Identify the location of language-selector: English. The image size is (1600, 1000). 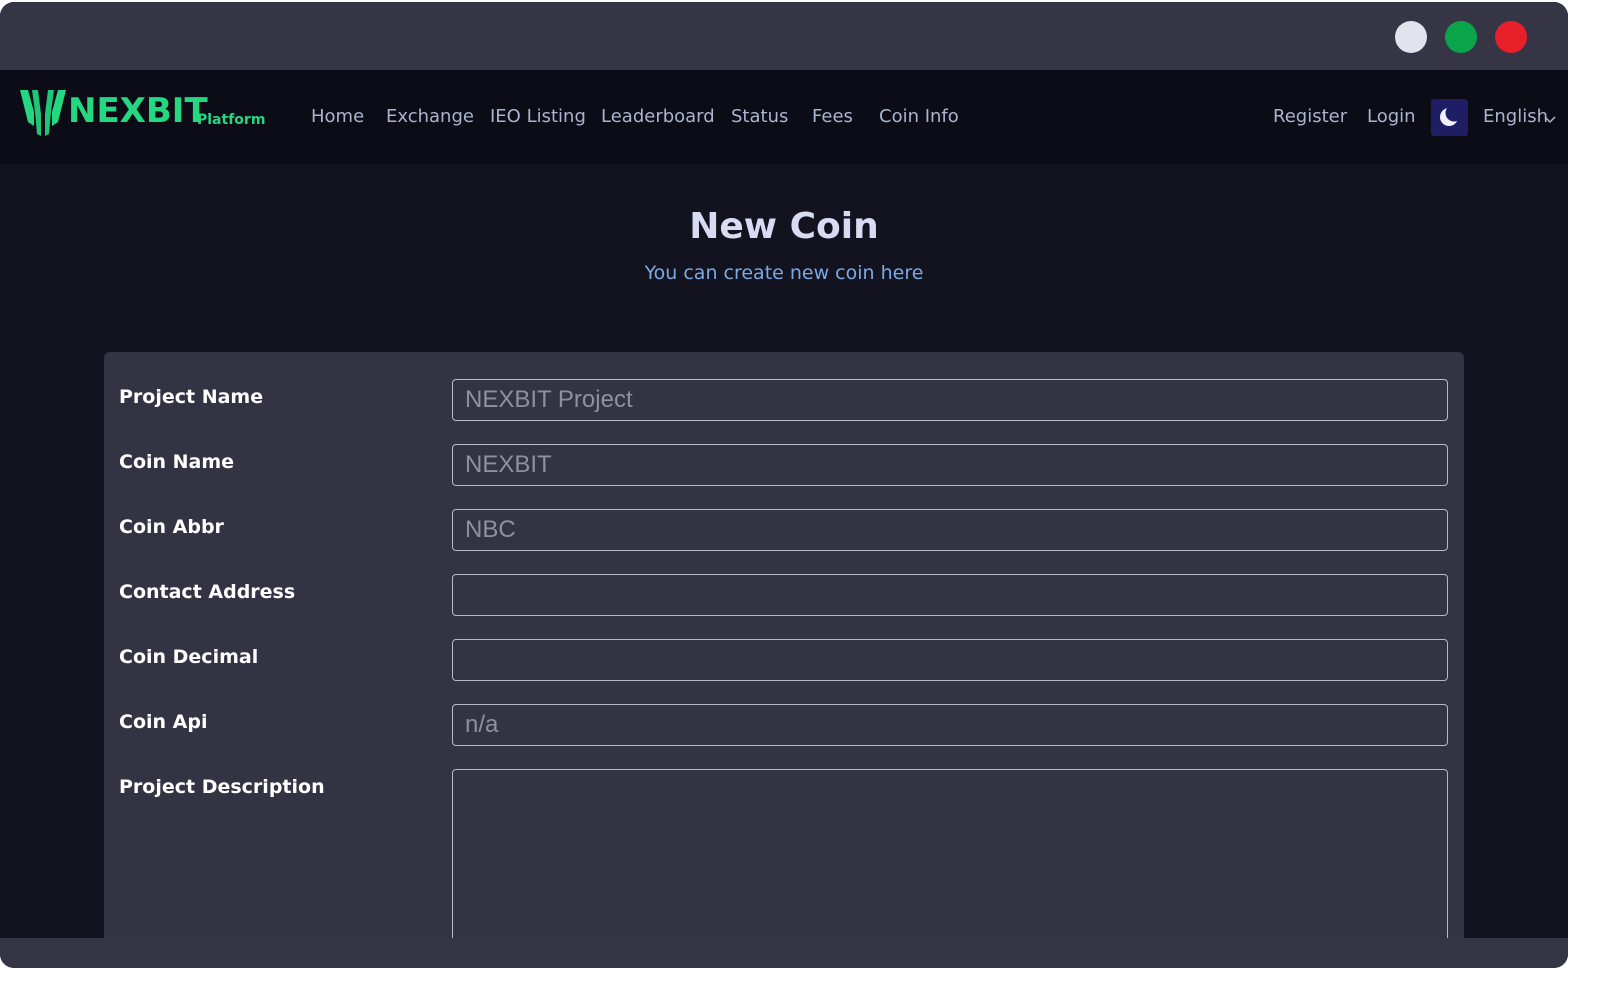
(1515, 116).